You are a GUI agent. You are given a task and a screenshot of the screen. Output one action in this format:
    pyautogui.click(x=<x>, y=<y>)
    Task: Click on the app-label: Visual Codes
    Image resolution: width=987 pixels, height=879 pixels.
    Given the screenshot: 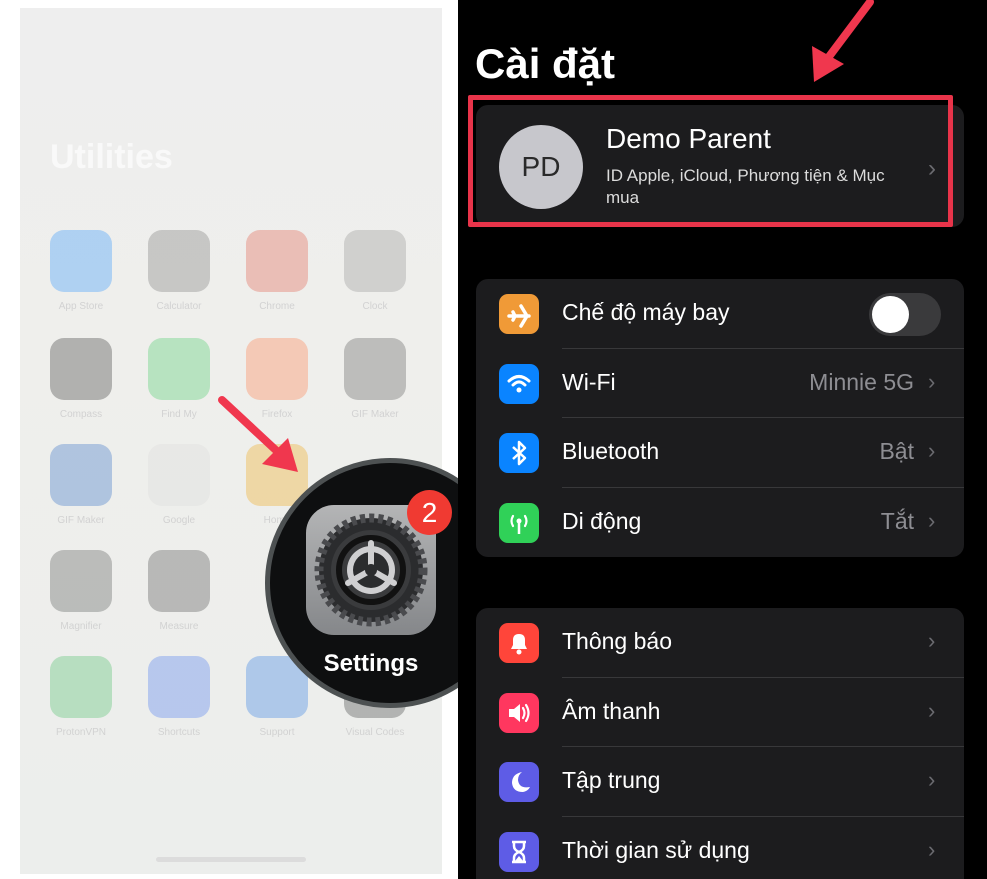 What is the action you would take?
    pyautogui.click(x=375, y=732)
    